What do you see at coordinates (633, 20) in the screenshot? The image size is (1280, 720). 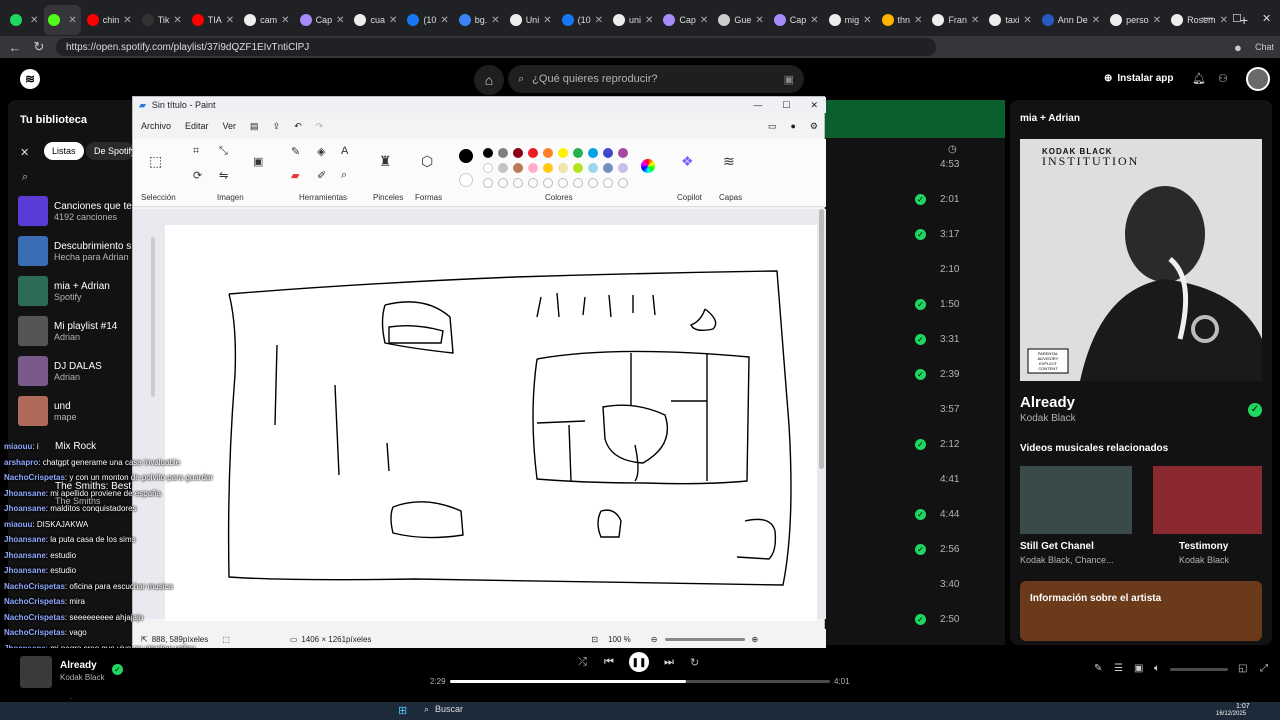 I see `browser-tab: uni ✕` at bounding box center [633, 20].